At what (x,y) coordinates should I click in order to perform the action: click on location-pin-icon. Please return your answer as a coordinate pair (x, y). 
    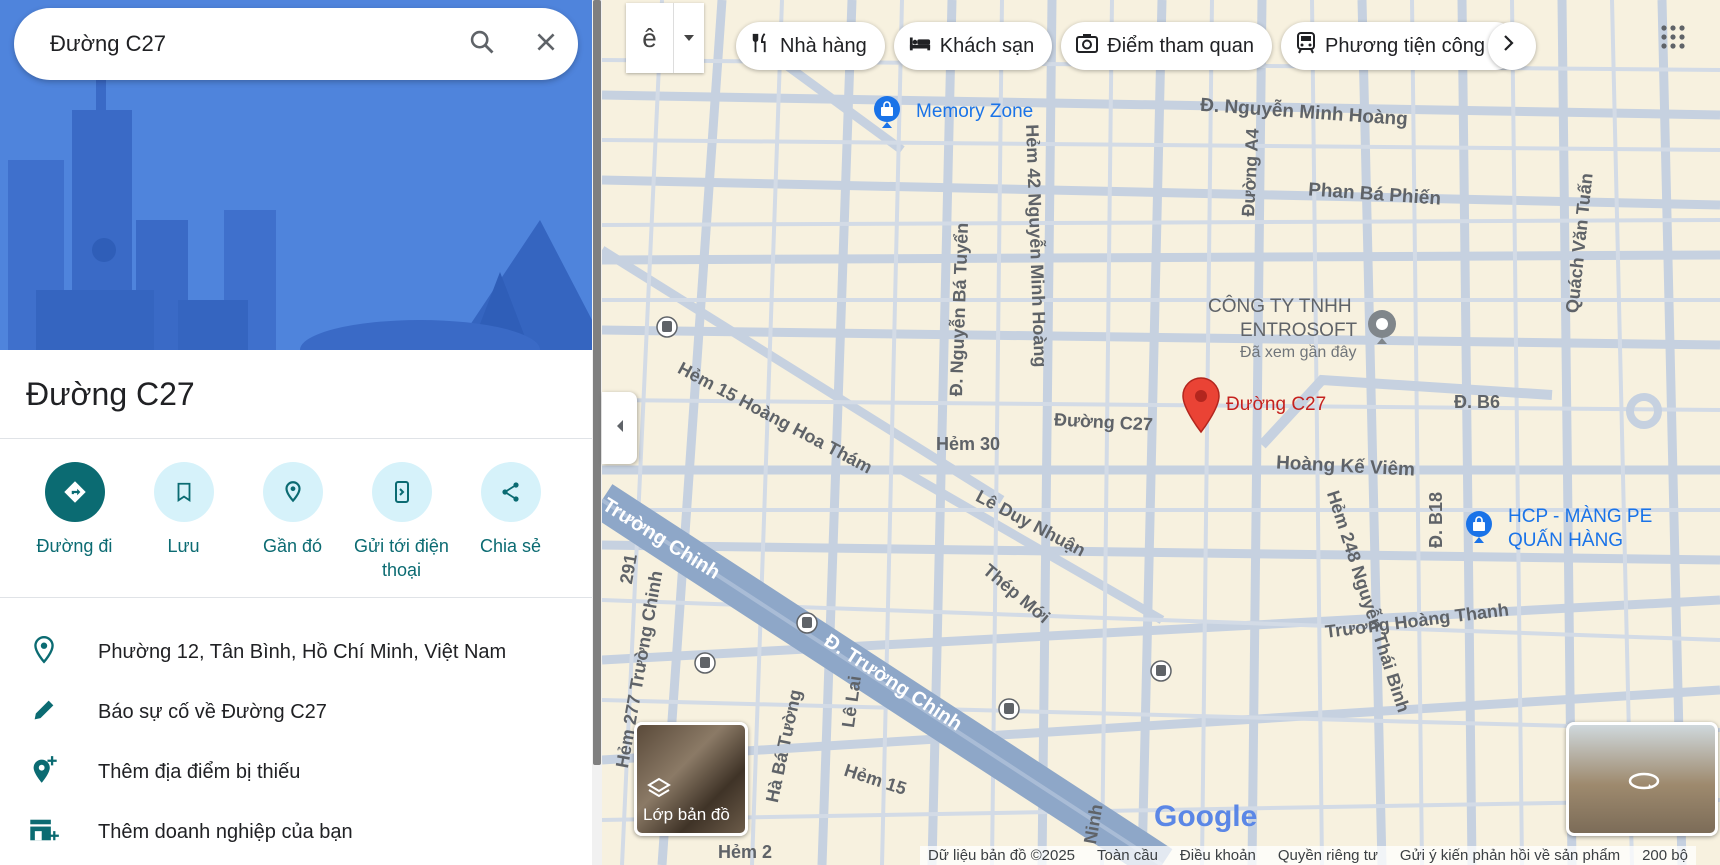
    Looking at the image, I should click on (44, 652).